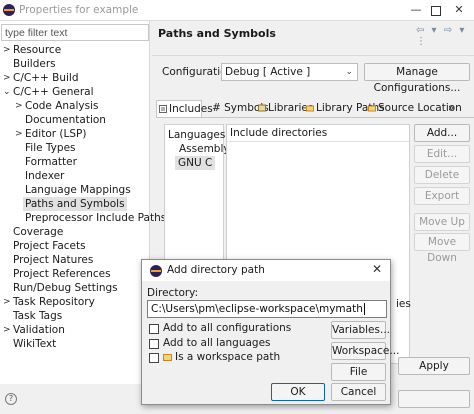  I want to click on ok-button: OK, so click(298, 392).